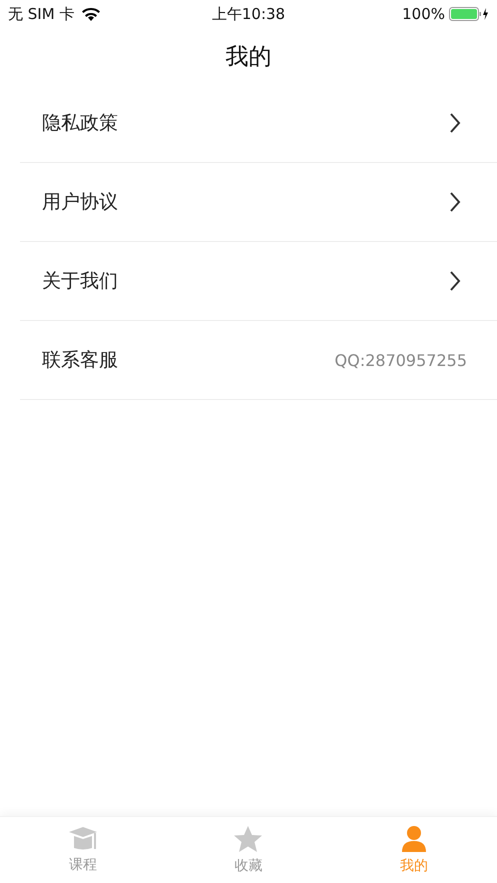 The width and height of the screenshot is (497, 883). Describe the element at coordinates (469, 14) in the screenshot. I see `battery-charging-icon` at that location.